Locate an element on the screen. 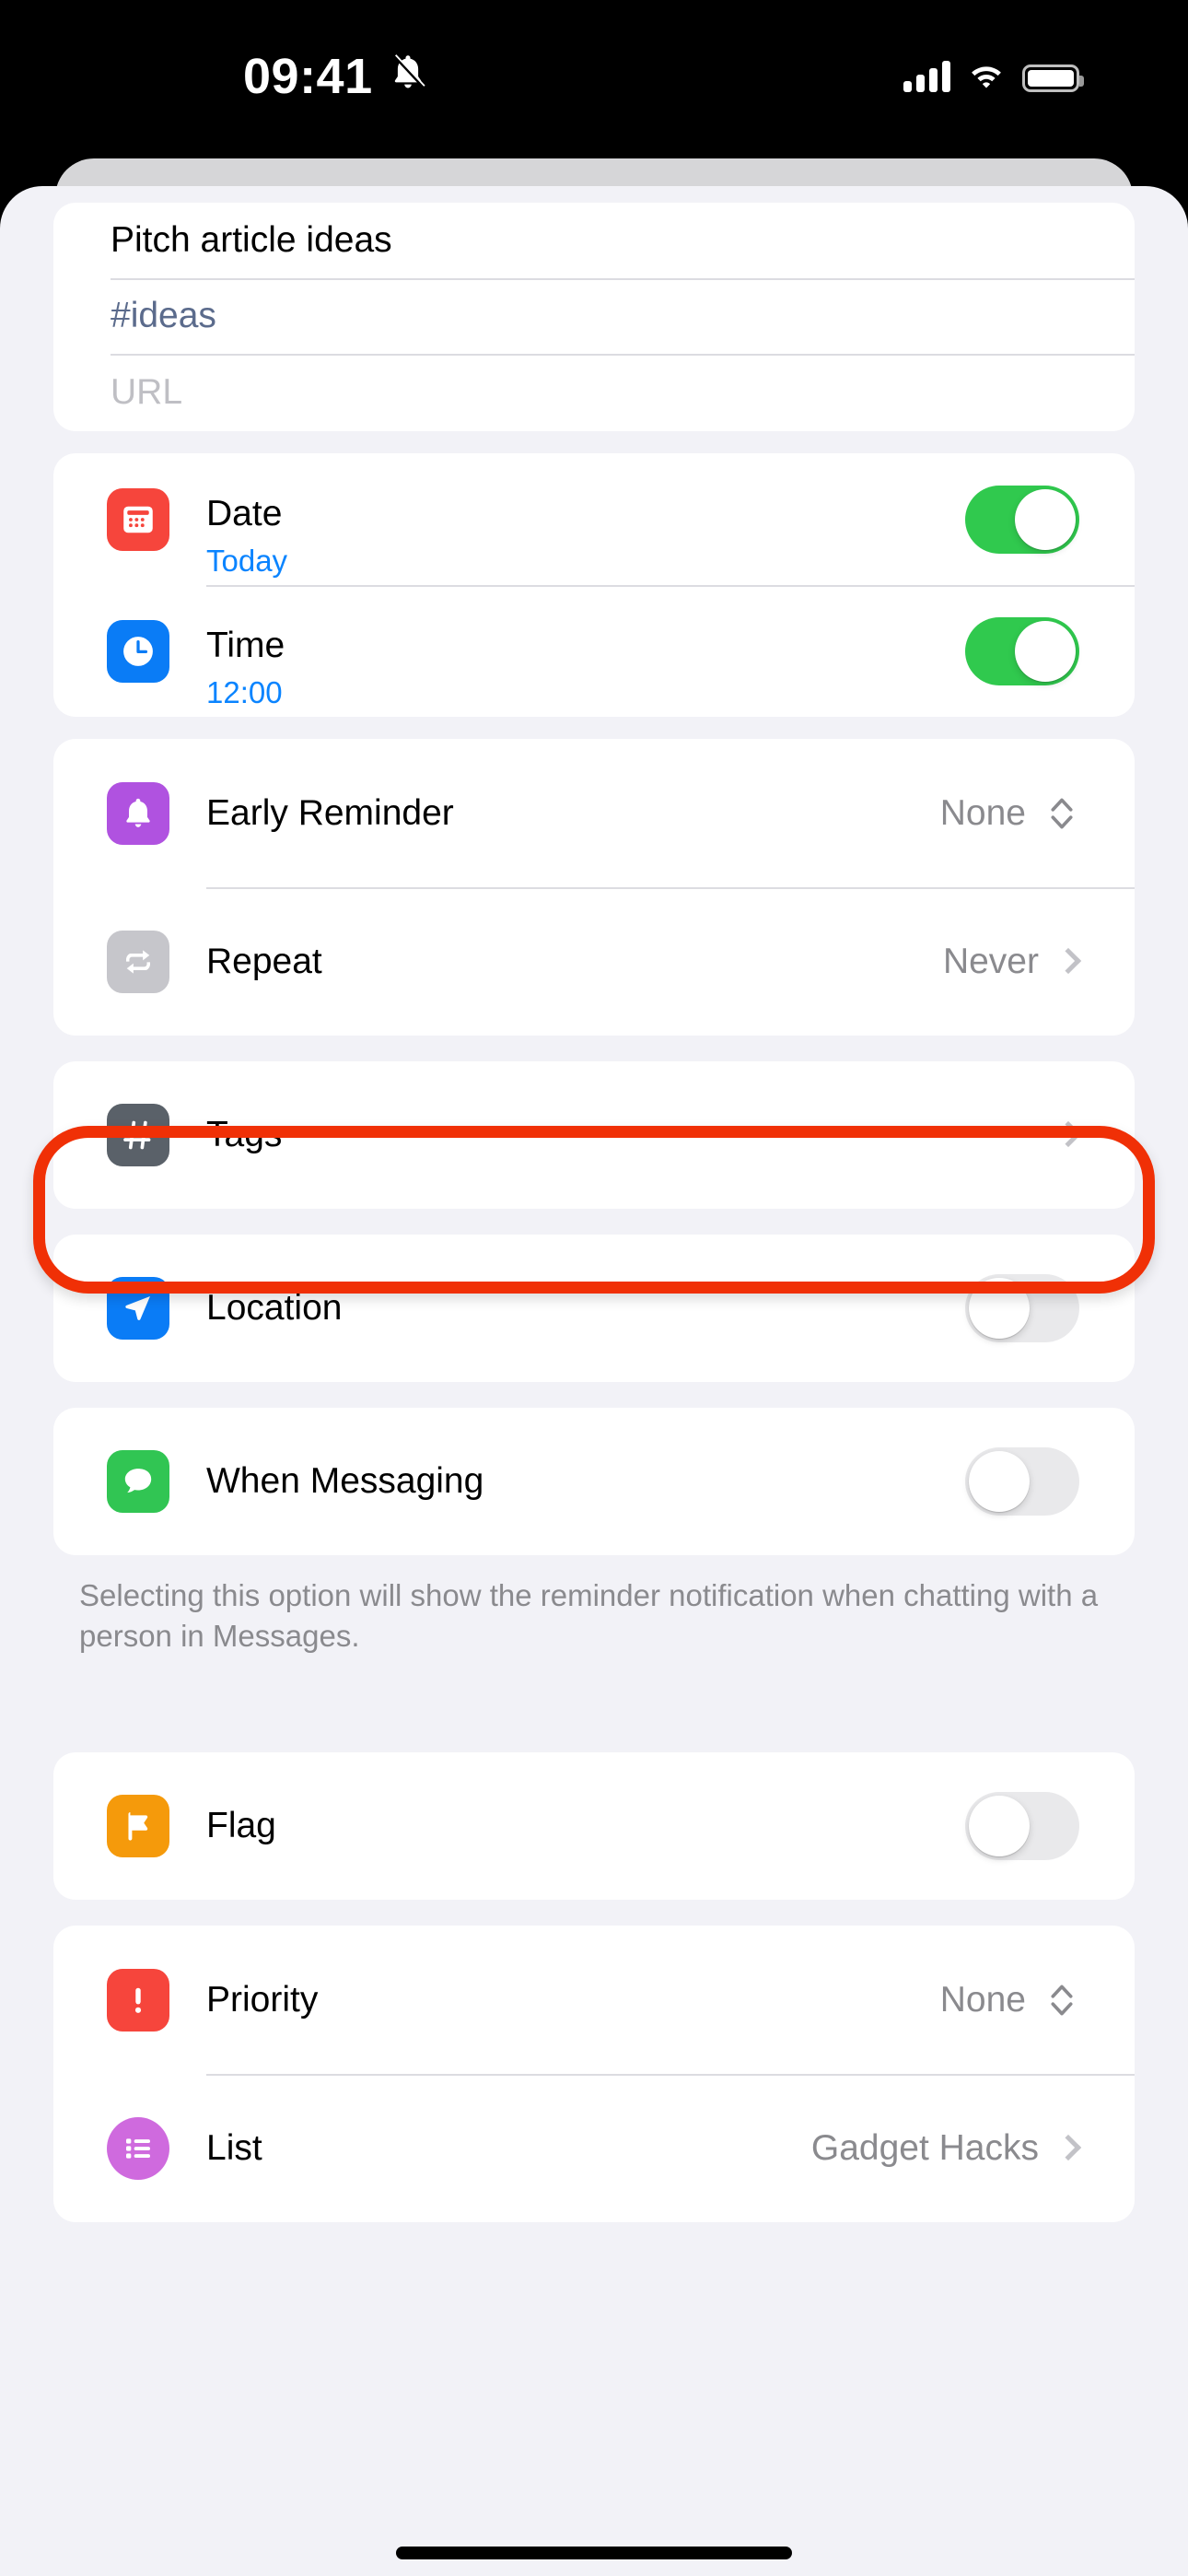 The height and width of the screenshot is (2576, 1188). flag-label: Flag is located at coordinates (241, 1825).